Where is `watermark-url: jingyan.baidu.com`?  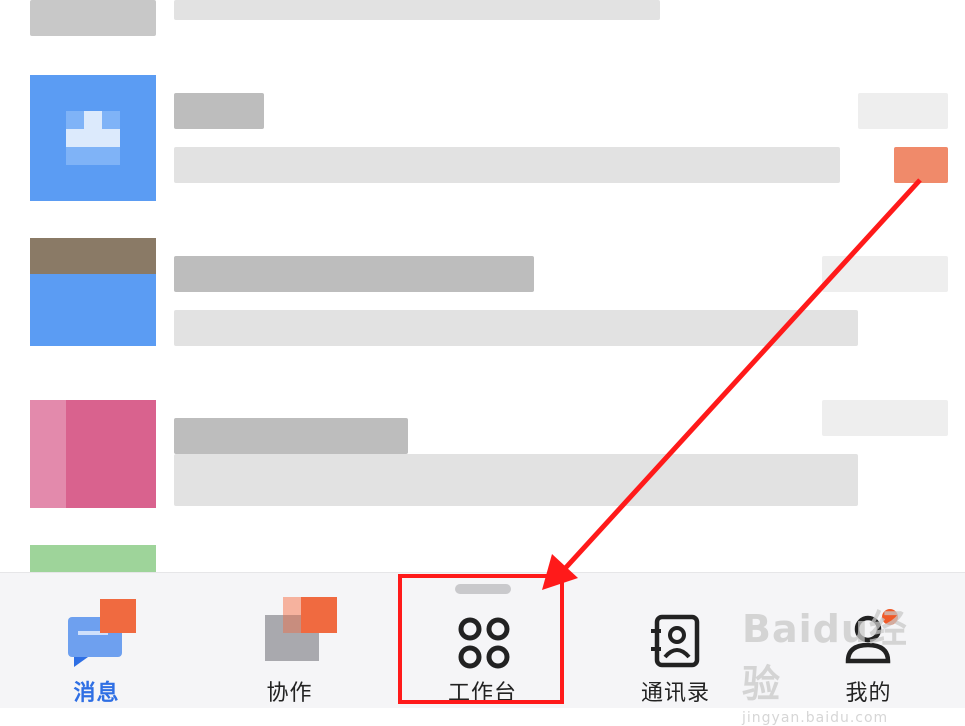
watermark-url: jingyan.baidu.com is located at coordinates (815, 718).